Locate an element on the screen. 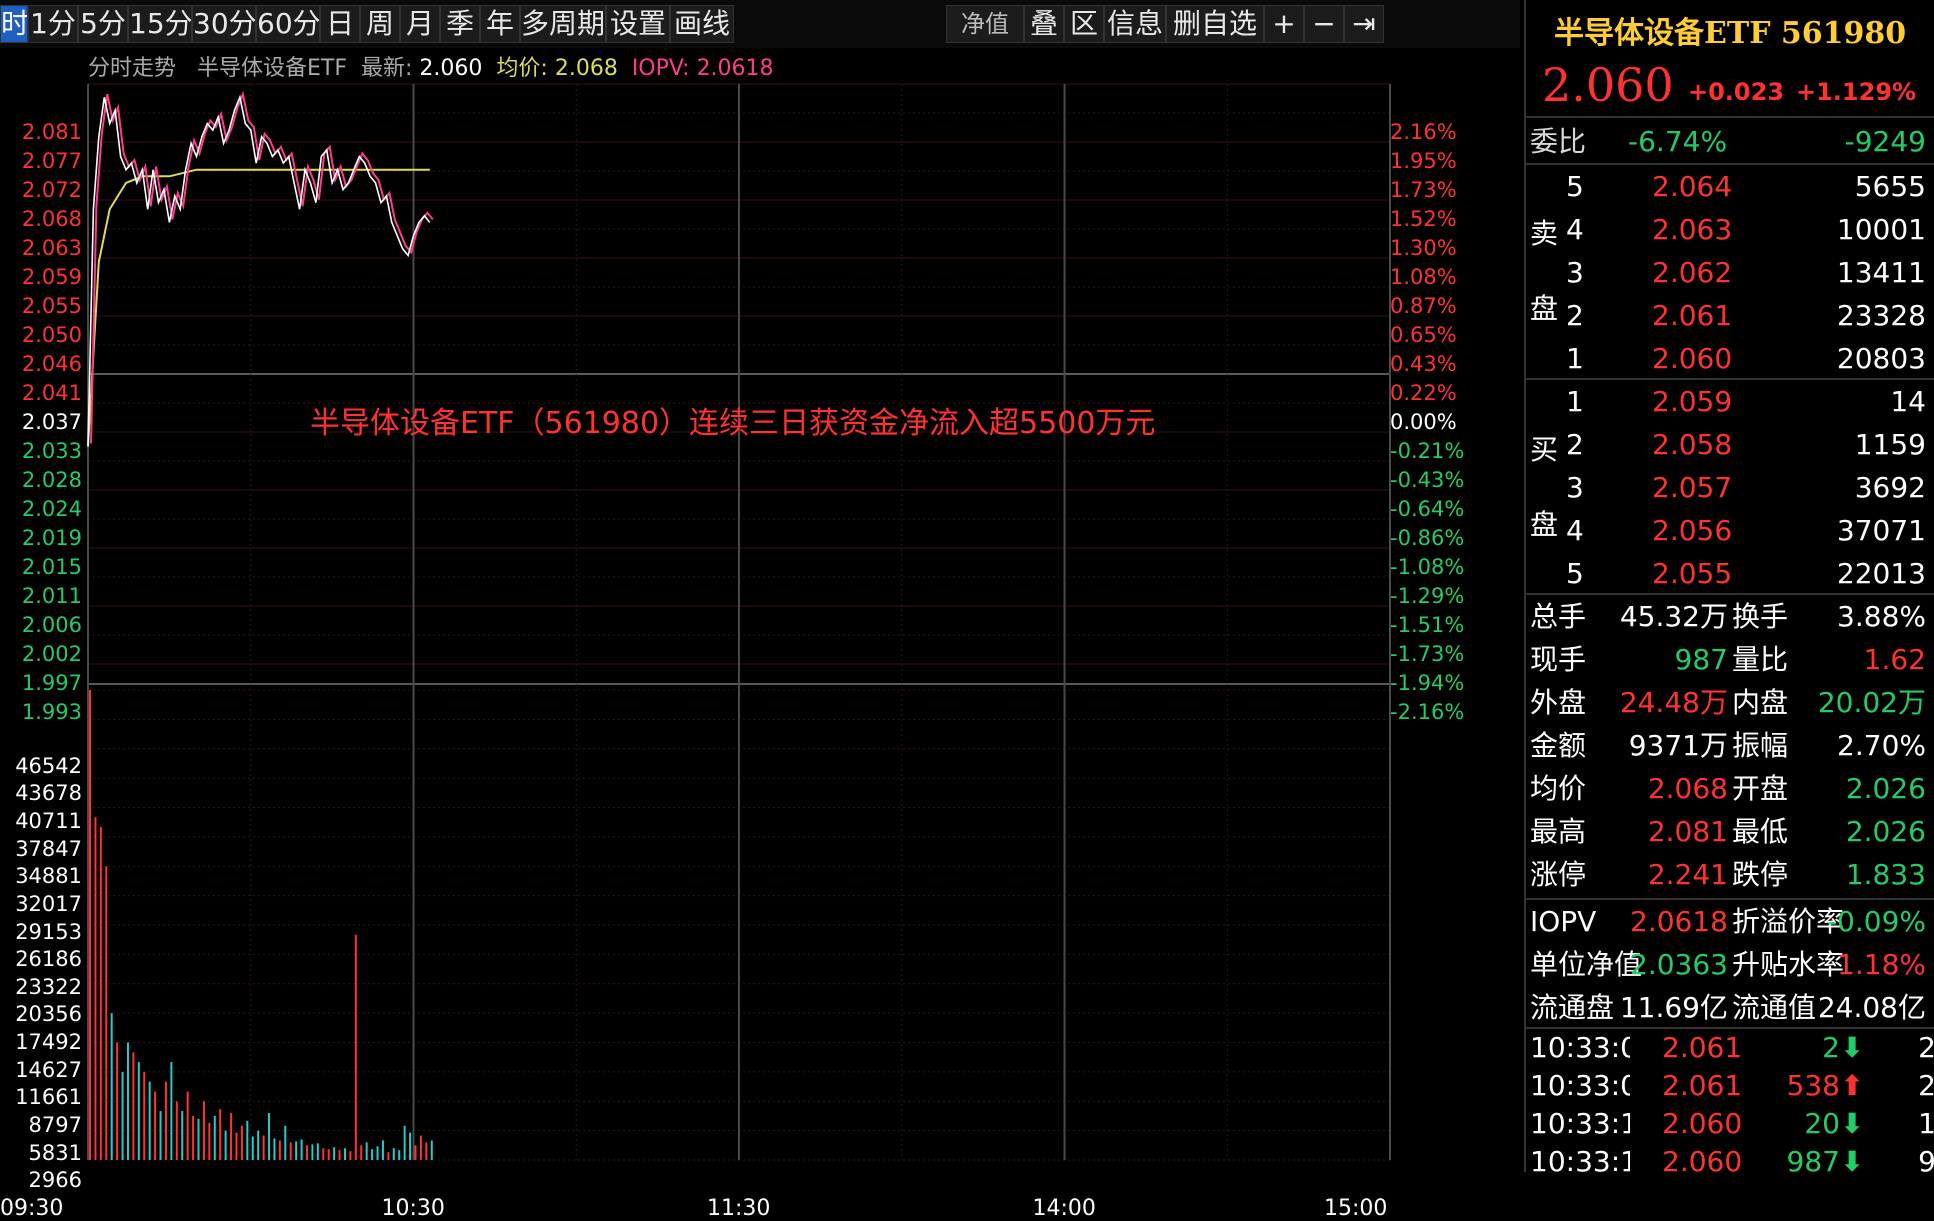  panel-change-pct: +1.129% is located at coordinates (1856, 92).